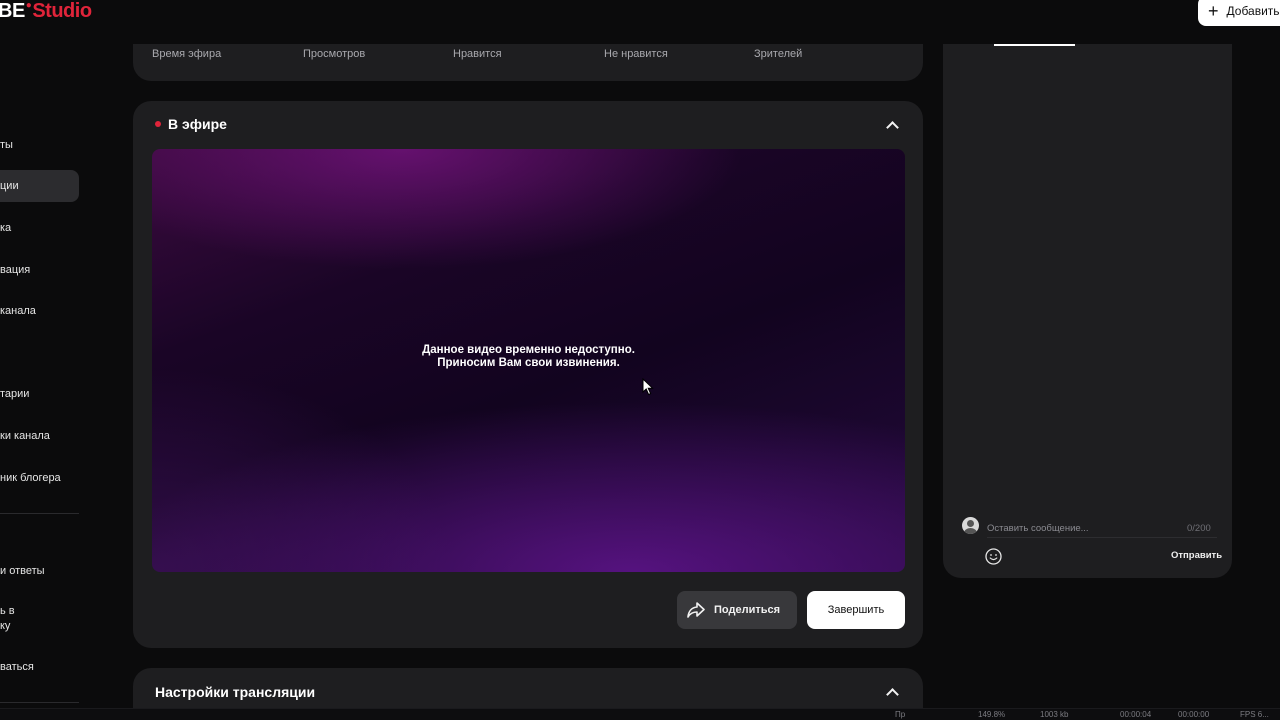 The height and width of the screenshot is (720, 1280). Describe the element at coordinates (39, 667) in the screenshot. I see `sidebar-item-10: ваться` at that location.